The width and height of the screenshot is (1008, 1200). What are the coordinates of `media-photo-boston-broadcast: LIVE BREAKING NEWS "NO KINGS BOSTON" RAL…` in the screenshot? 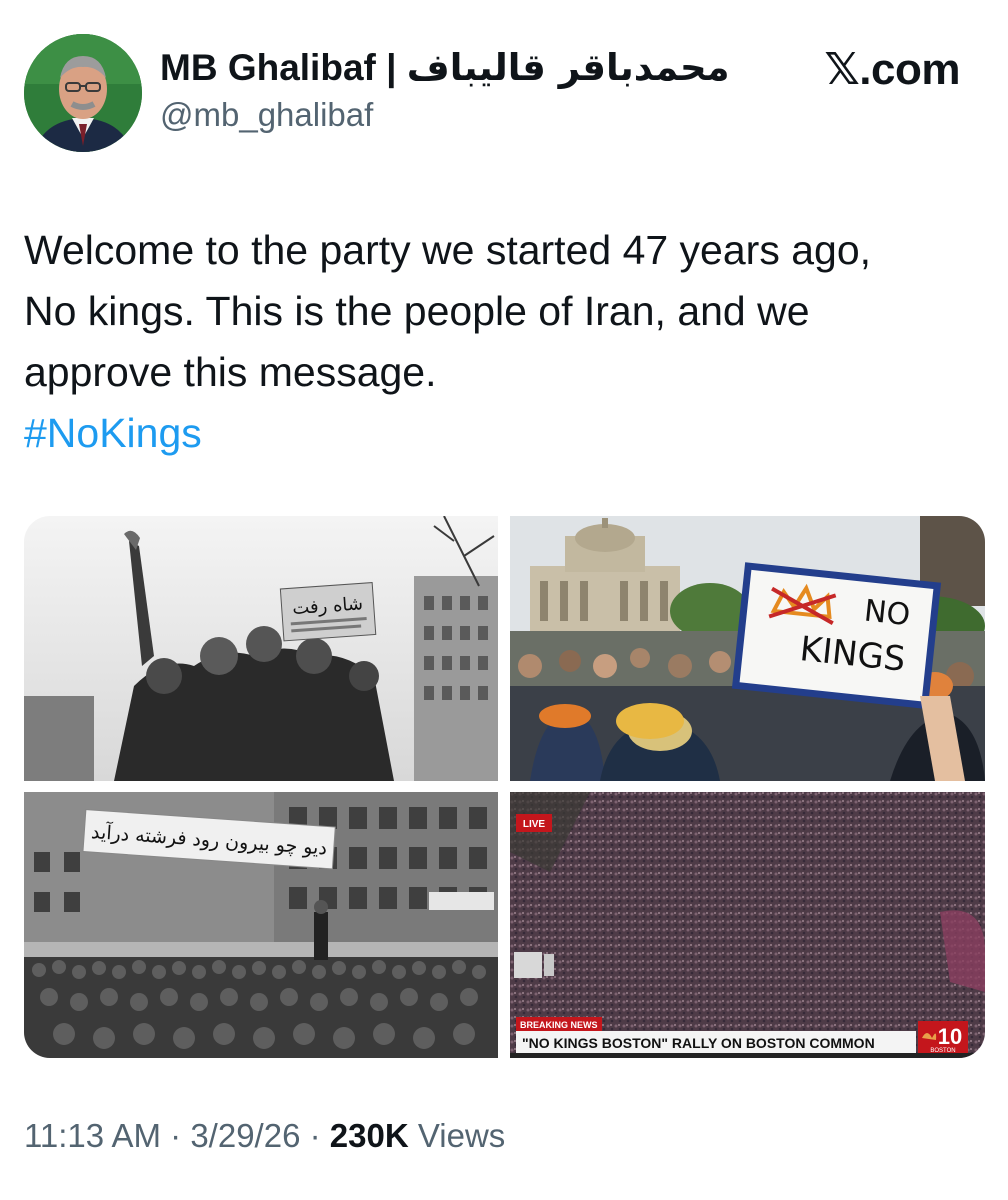 It's located at (747, 925).